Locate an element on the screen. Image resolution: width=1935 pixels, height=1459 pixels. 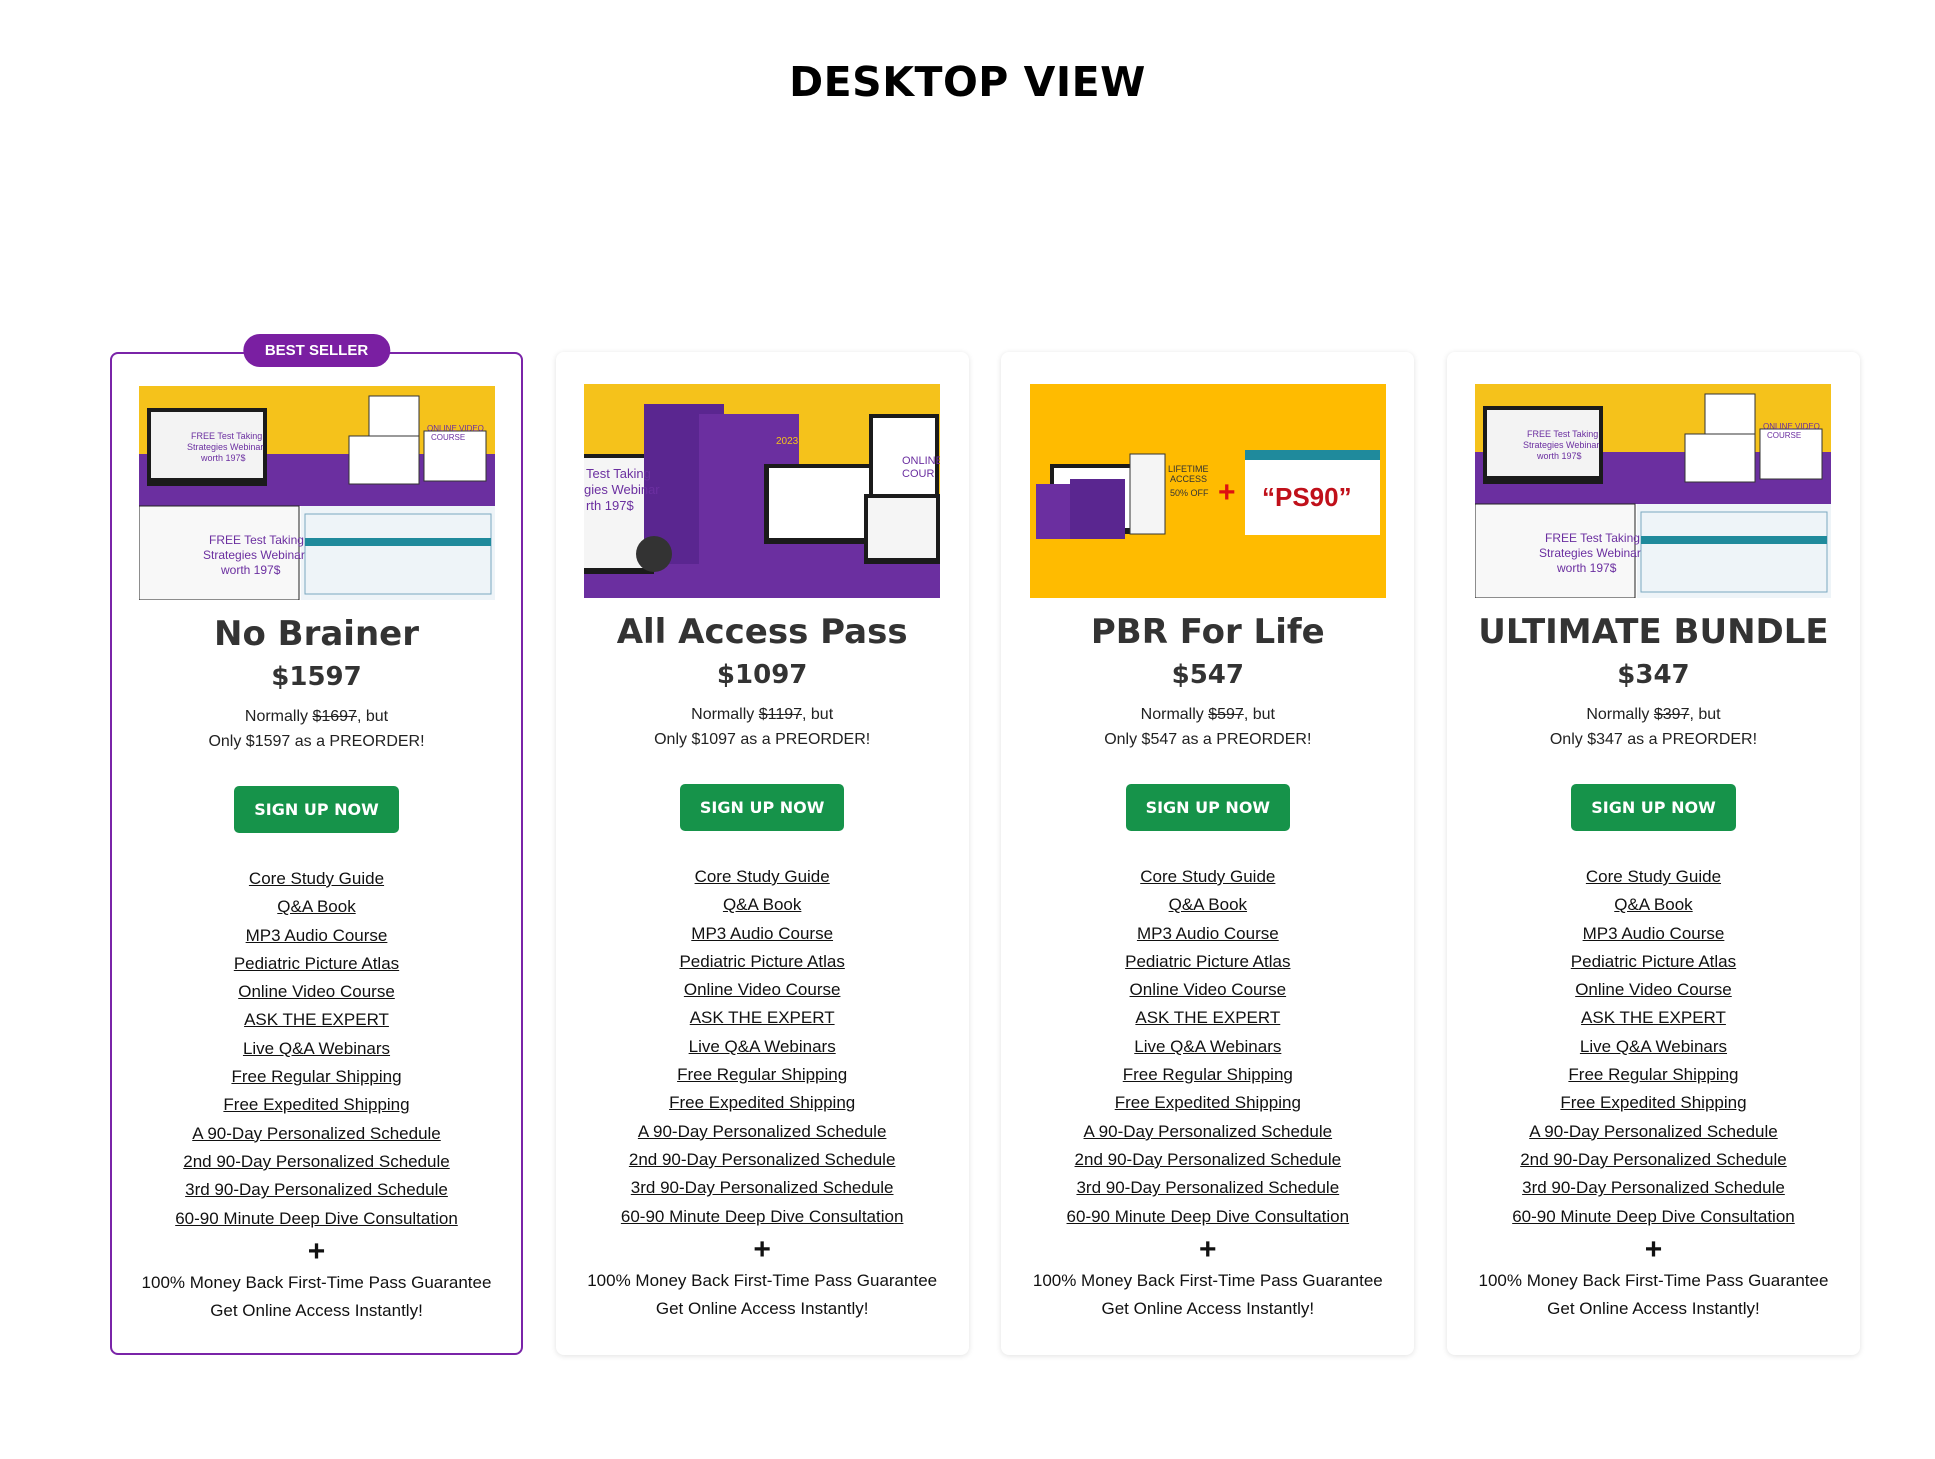
svg-text: ONLINE VIDEO is located at coordinates (1791, 426).